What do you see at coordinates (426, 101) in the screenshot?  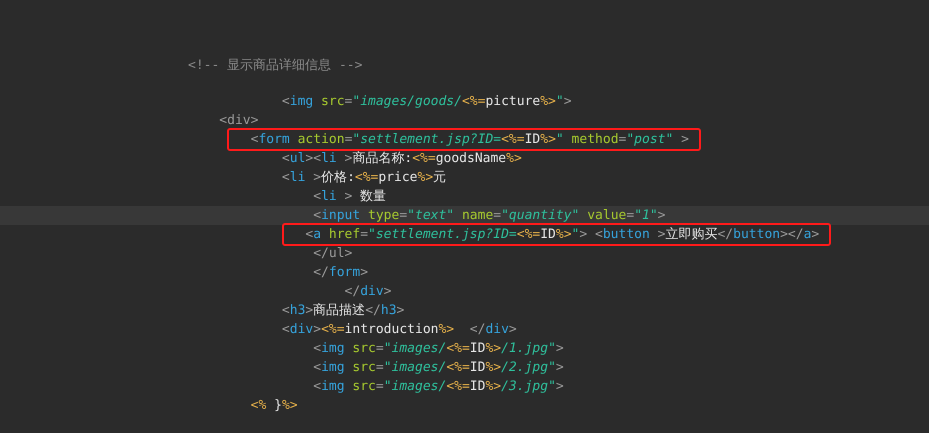 I see `code-line: <img src="images/goods/<%=picture%>">` at bounding box center [426, 101].